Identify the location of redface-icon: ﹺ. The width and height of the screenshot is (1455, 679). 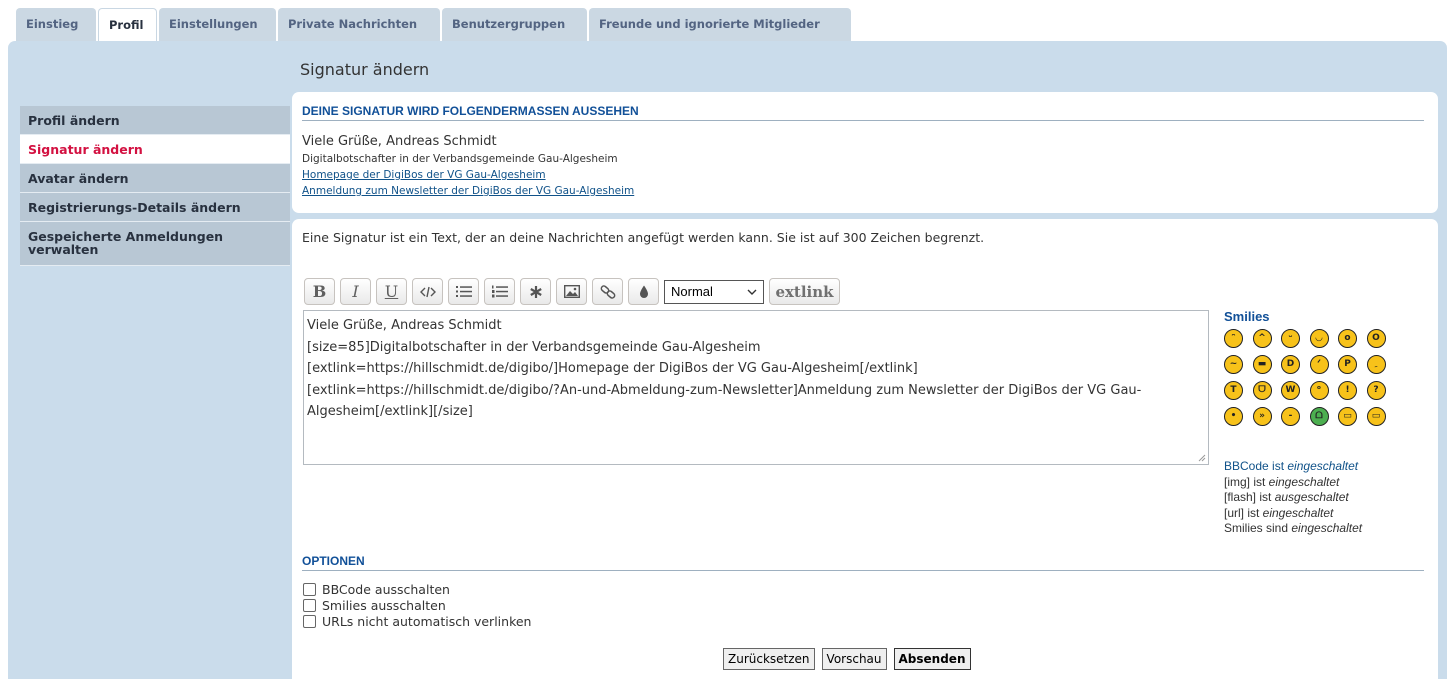
(1376, 364).